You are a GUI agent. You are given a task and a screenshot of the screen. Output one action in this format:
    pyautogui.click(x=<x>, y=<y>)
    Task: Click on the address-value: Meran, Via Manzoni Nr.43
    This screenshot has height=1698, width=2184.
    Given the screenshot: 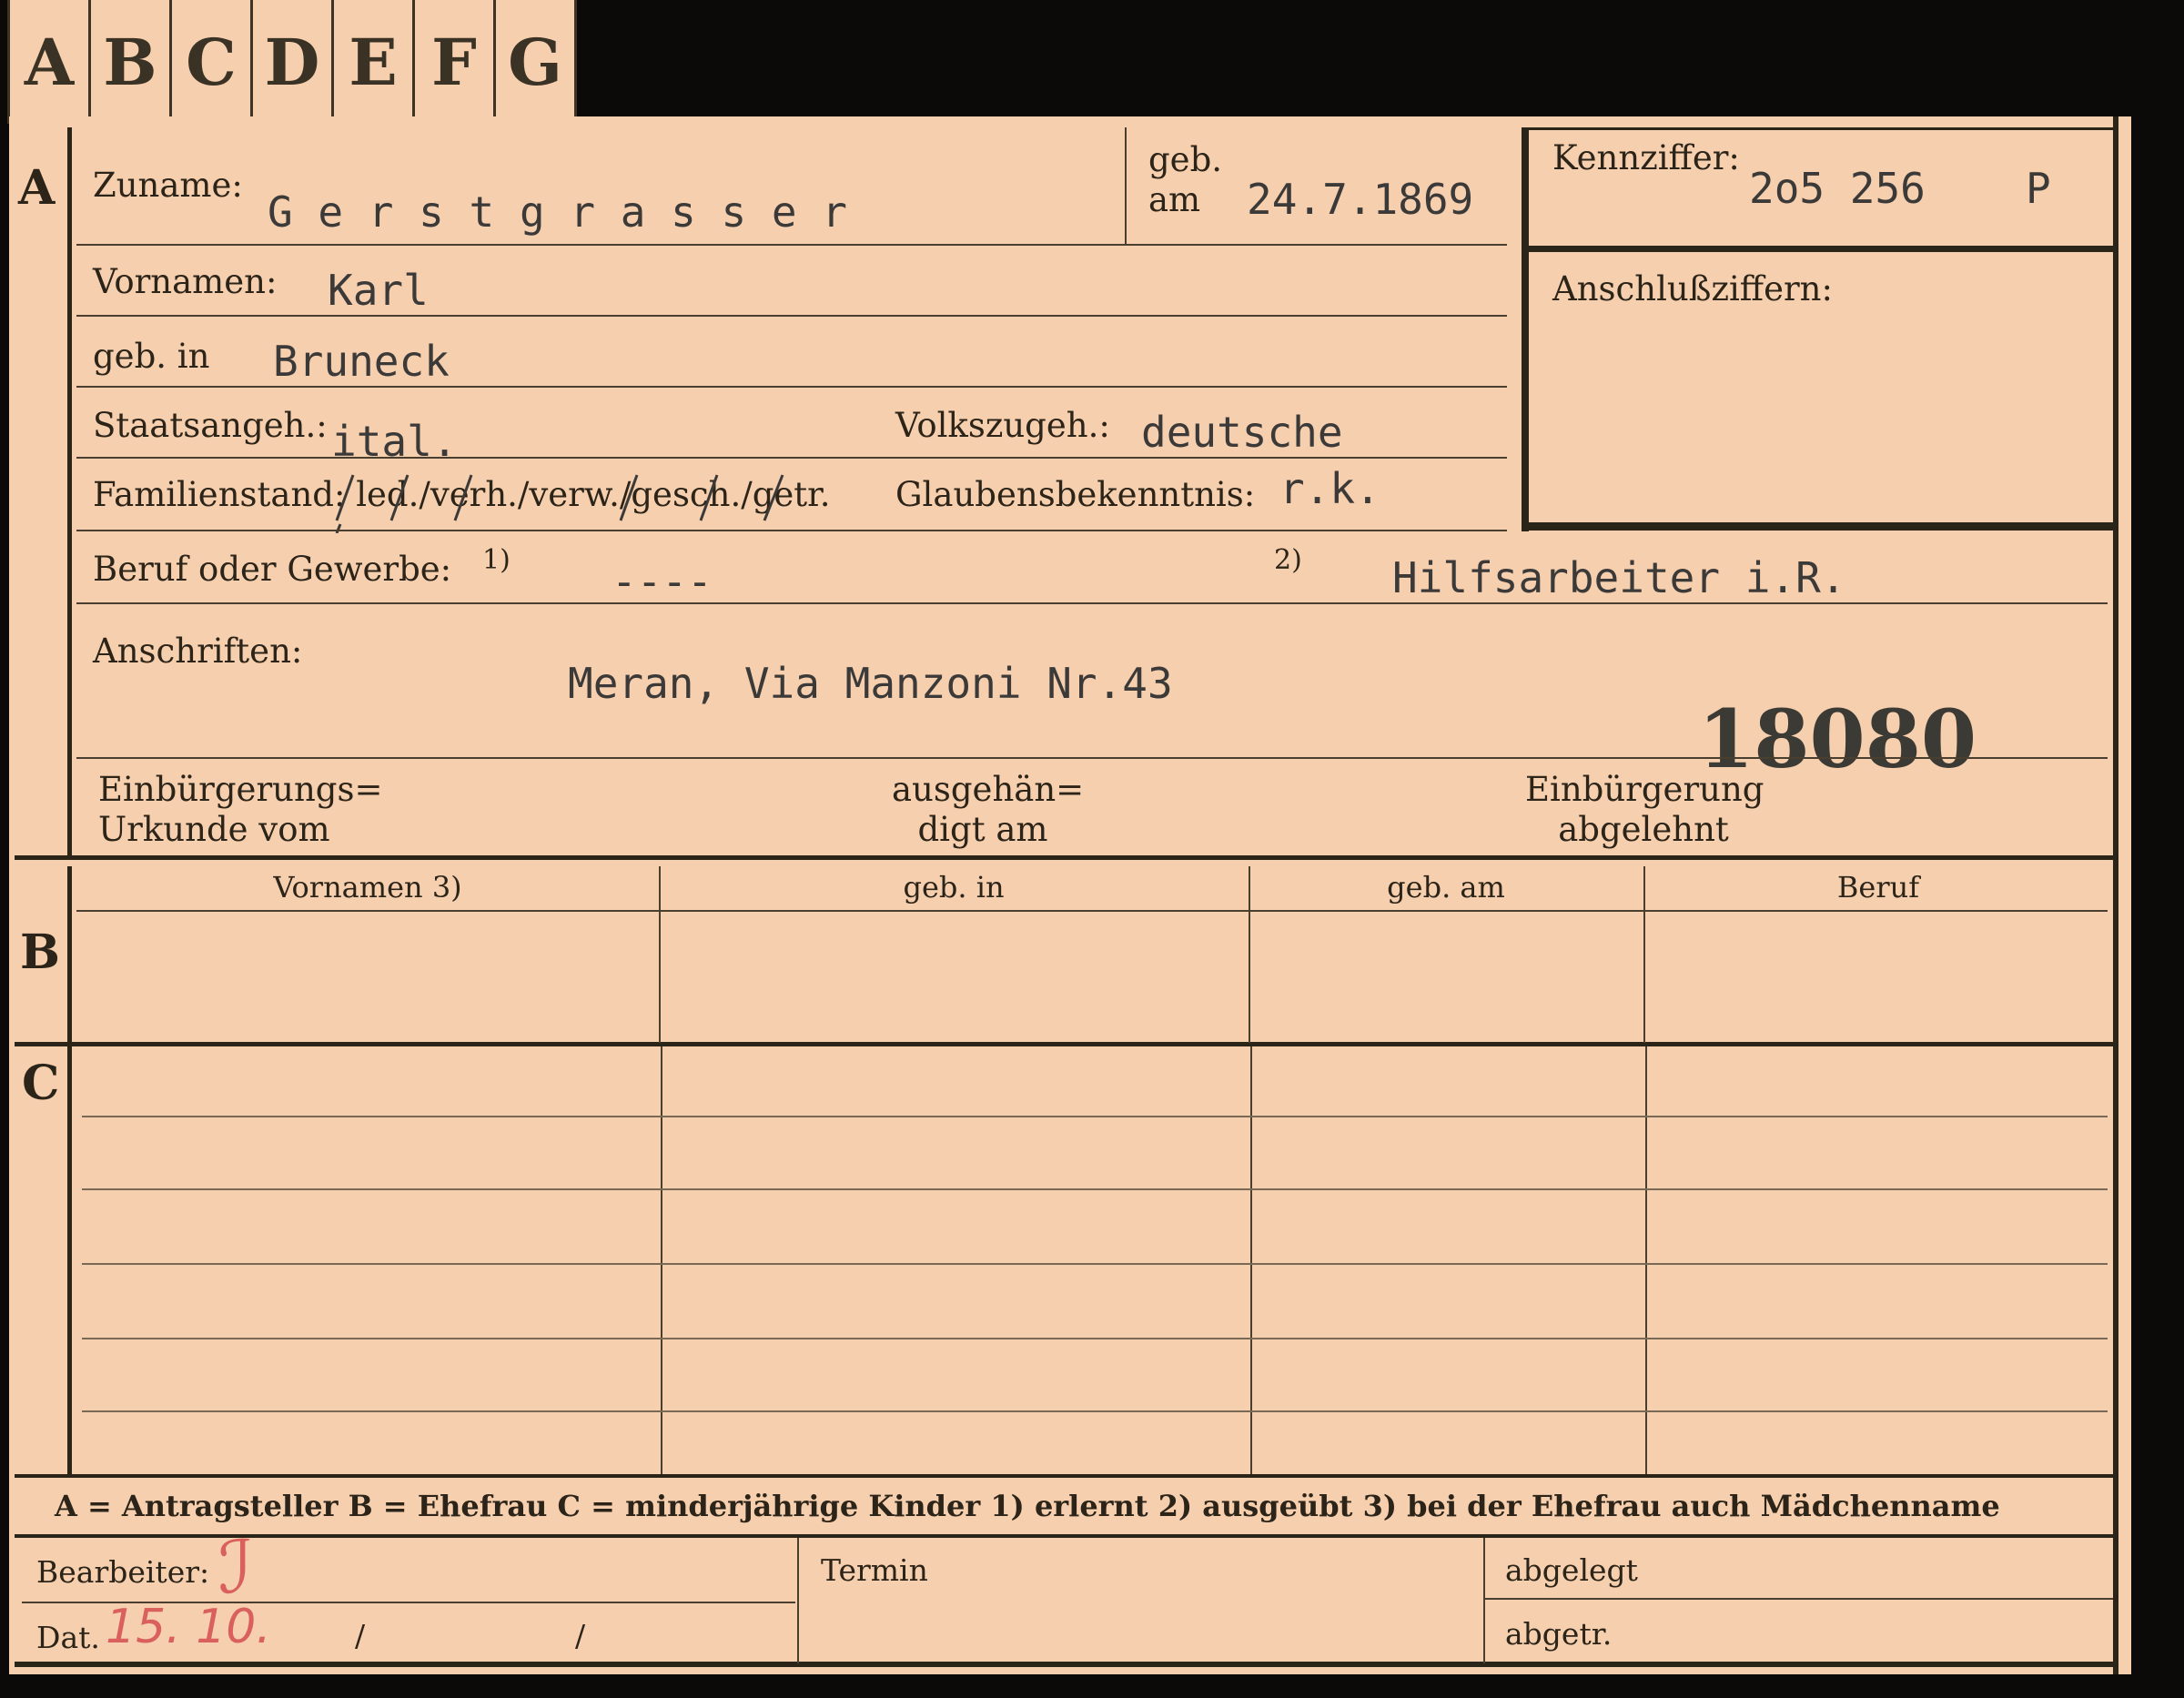 What is the action you would take?
    pyautogui.click(x=871, y=683)
    